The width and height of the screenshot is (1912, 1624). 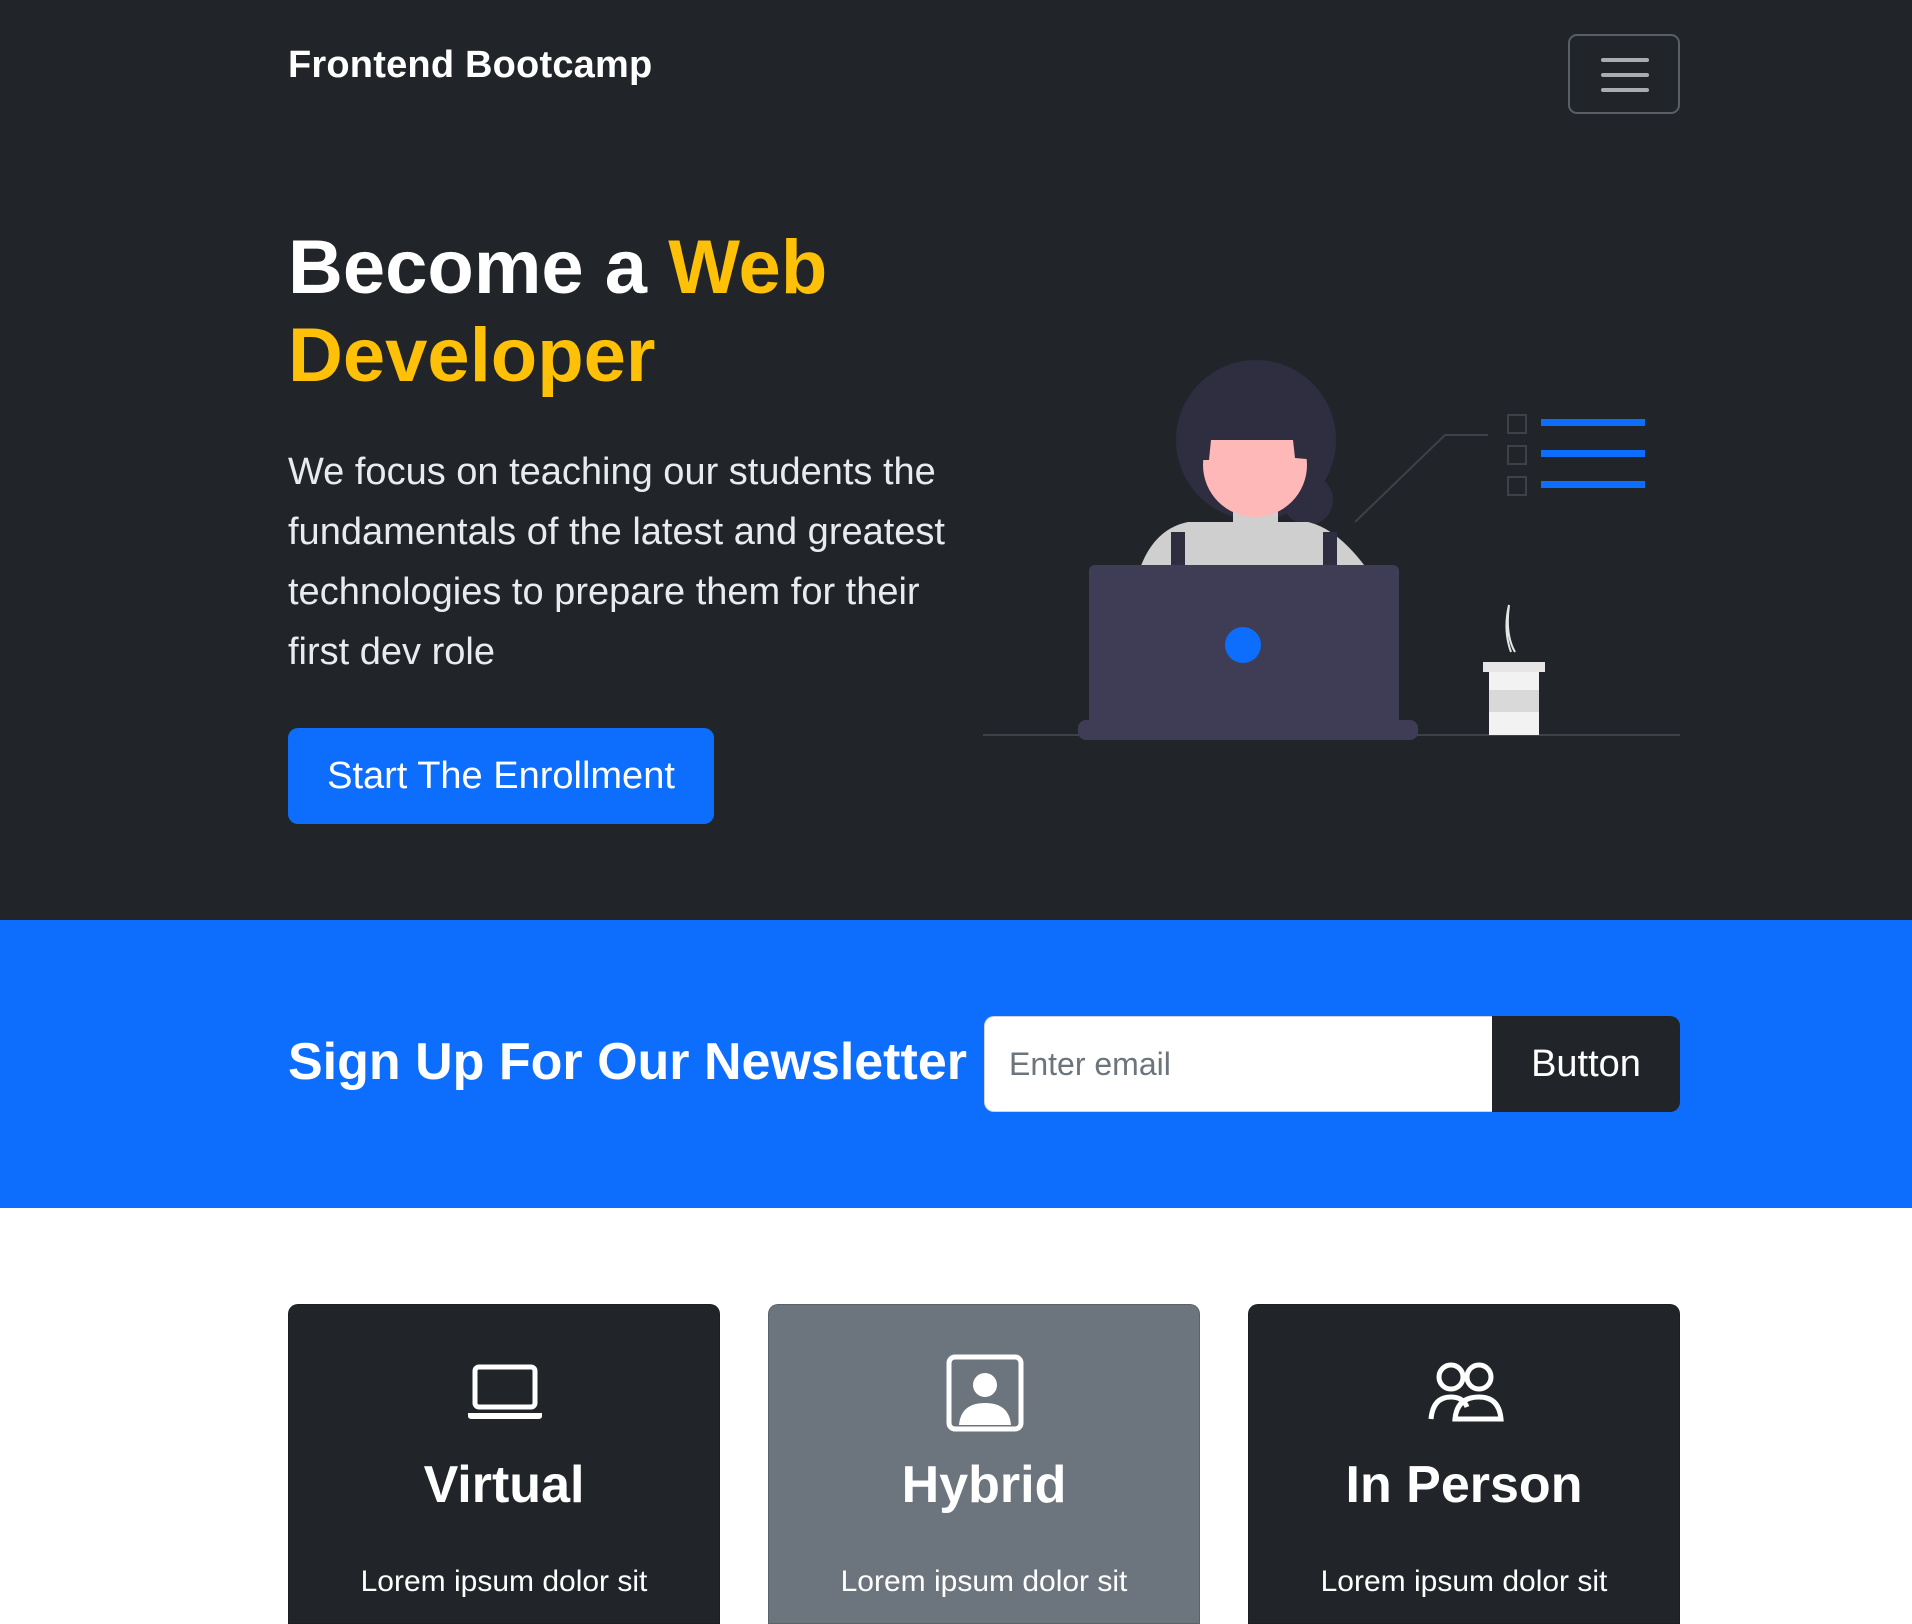 What do you see at coordinates (1238, 1064) in the screenshot?
I see `email-field` at bounding box center [1238, 1064].